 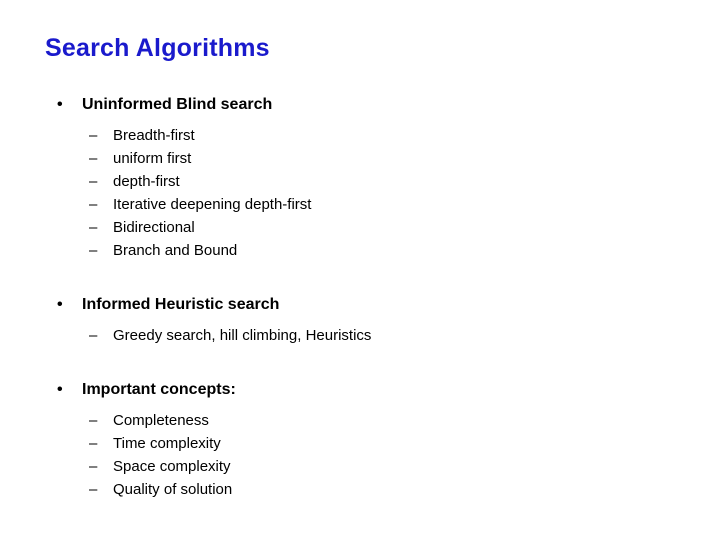 I want to click on list-item-label: Quality of solution, so click(x=173, y=489).